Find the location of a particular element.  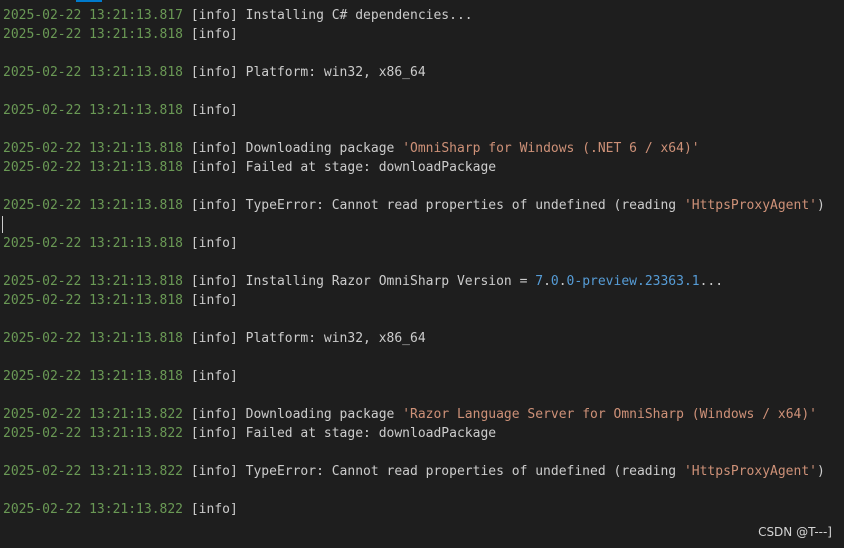

log-string-literal: 'OmniSharp for Windows (.NET 6 / x64)' is located at coordinates (551, 148).